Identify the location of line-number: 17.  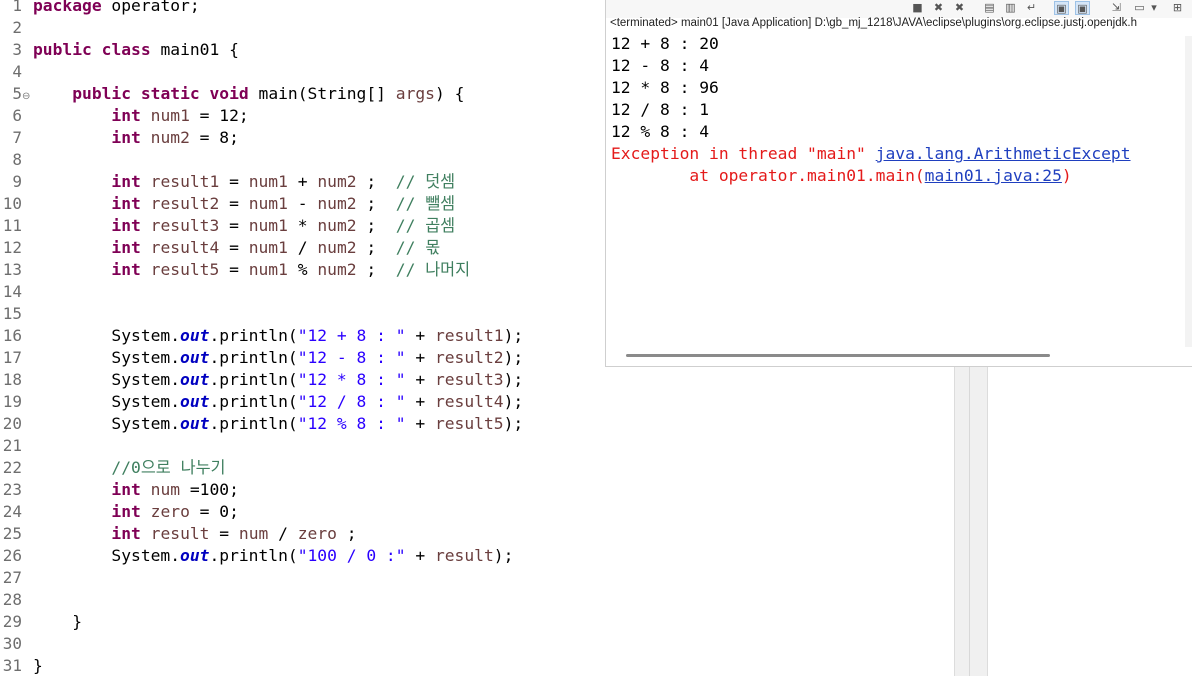
(12, 357).